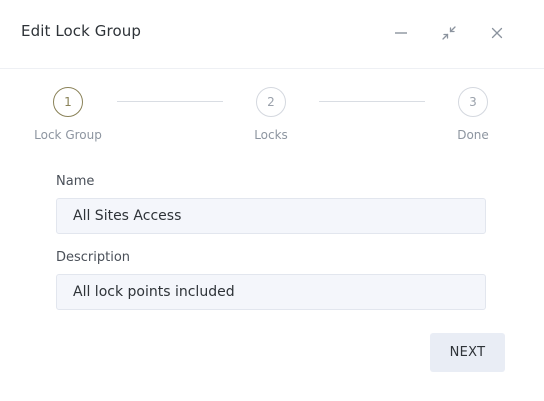  What do you see at coordinates (271, 102) in the screenshot?
I see `step-2-circle: 2` at bounding box center [271, 102].